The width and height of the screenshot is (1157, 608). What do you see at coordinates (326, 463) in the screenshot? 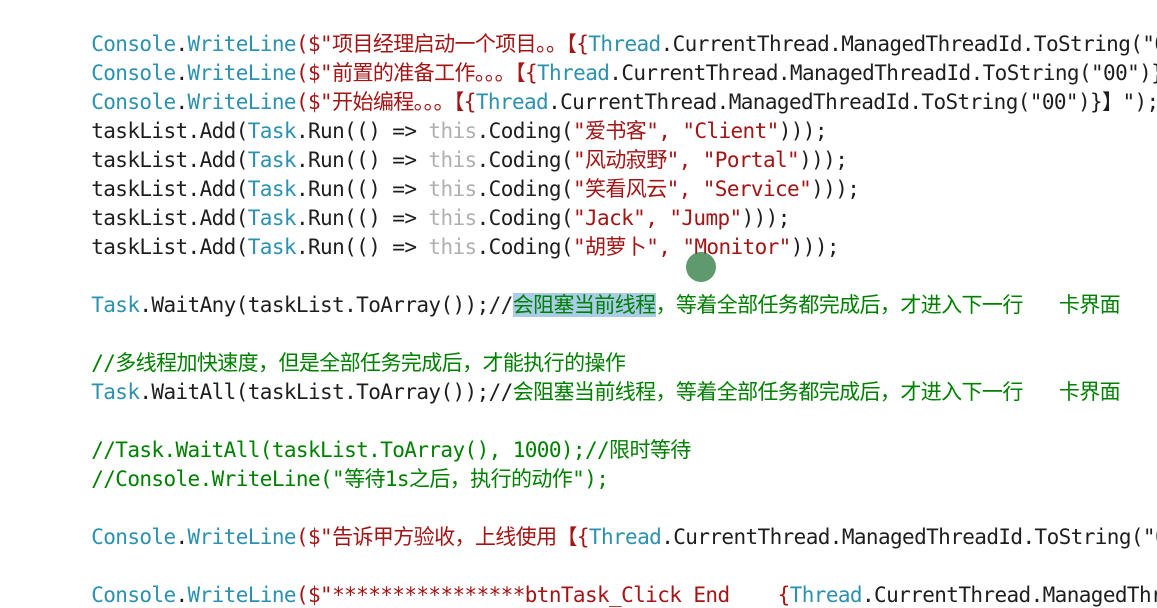
I see `code-line: //Console.WriteLine("等待1s之后，执行的动作");` at bounding box center [326, 463].